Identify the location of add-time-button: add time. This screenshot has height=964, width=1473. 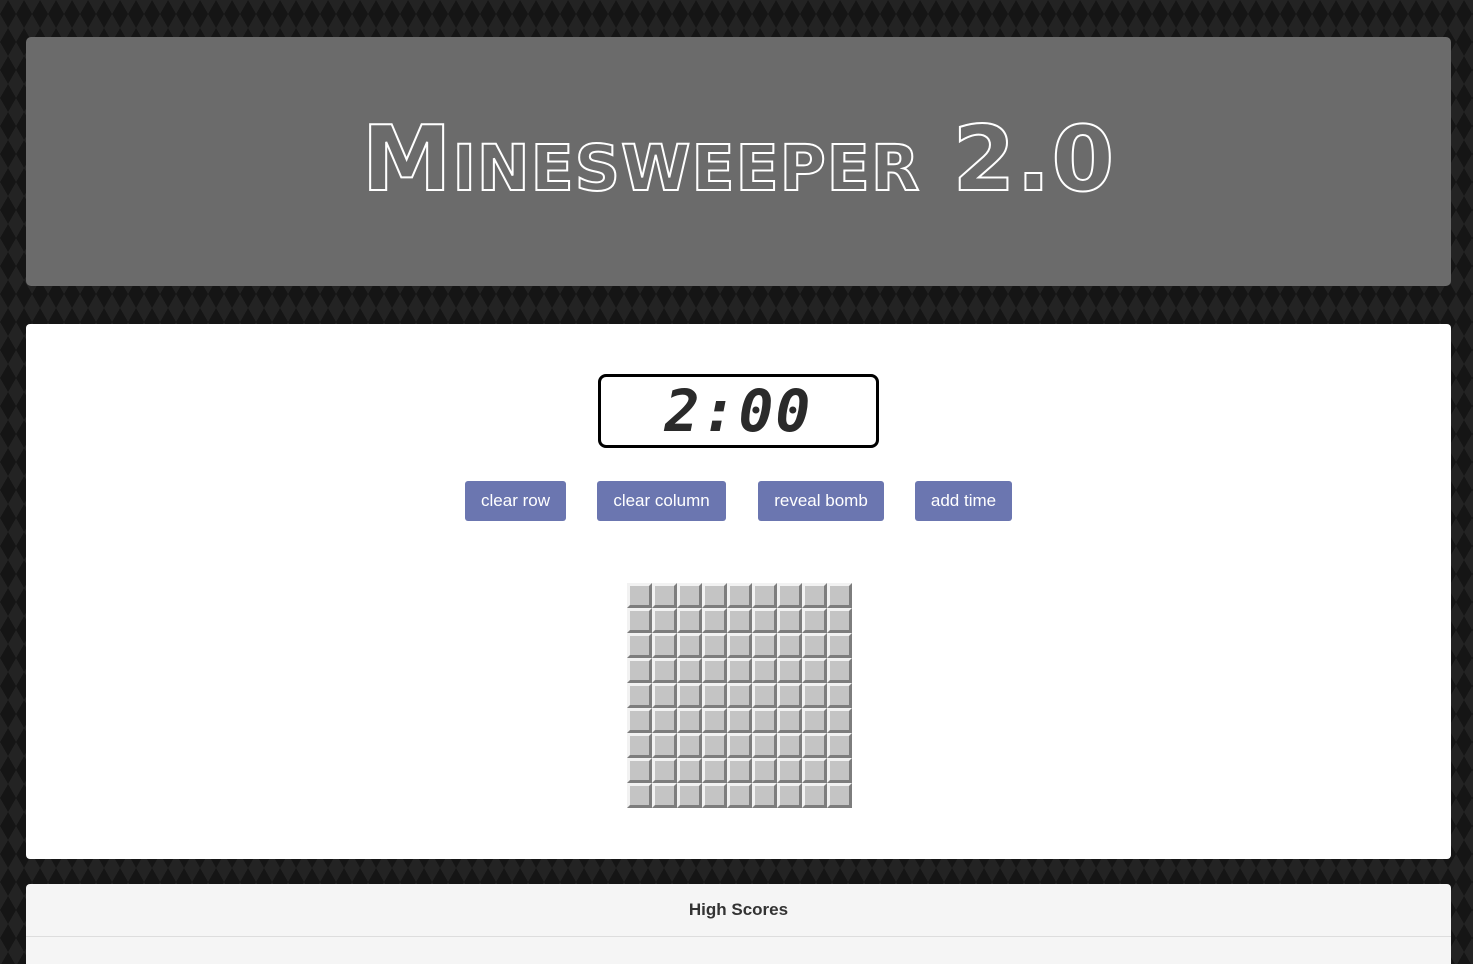
(963, 501).